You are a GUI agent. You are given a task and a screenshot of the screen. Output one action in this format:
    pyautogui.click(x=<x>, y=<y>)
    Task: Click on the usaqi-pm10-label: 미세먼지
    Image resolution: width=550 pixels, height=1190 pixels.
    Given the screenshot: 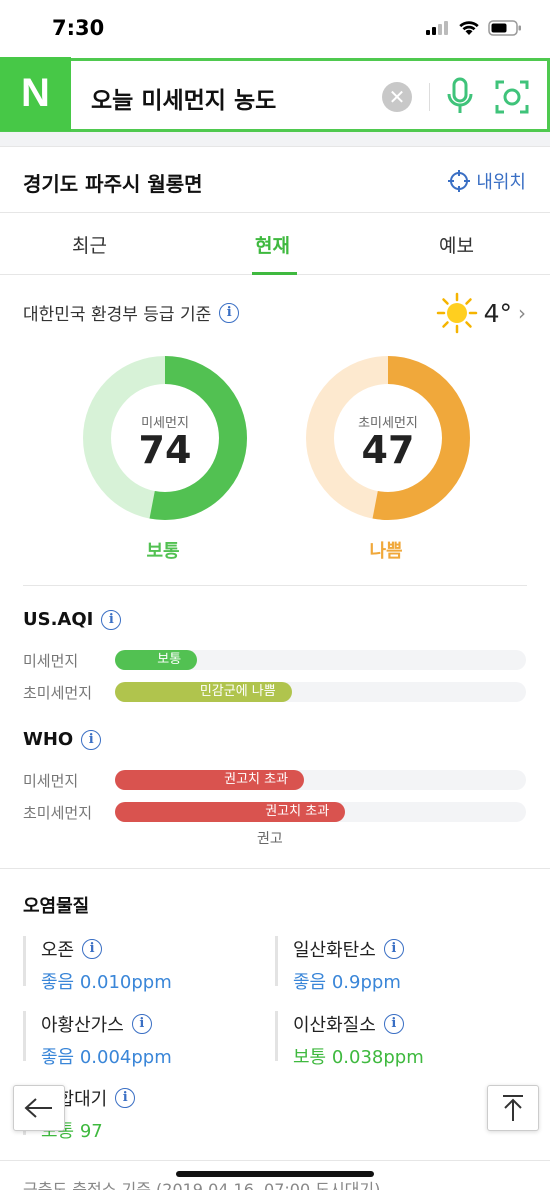 What is the action you would take?
    pyautogui.click(x=51, y=661)
    